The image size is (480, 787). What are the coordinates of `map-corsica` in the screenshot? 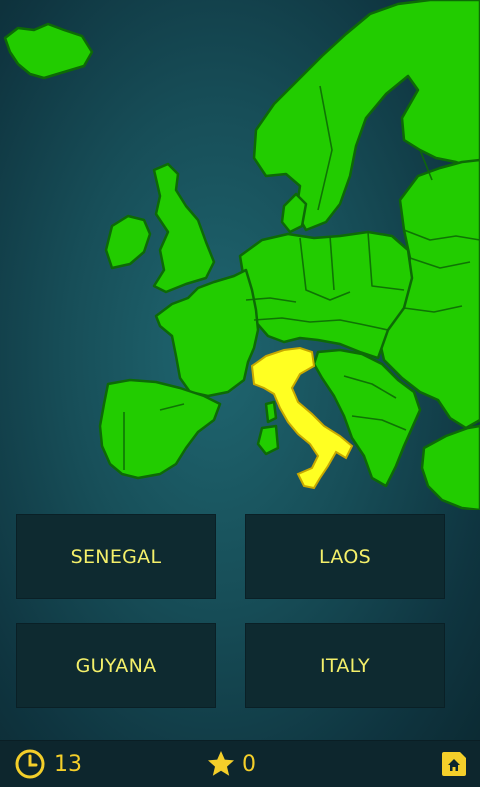 It's located at (271, 412).